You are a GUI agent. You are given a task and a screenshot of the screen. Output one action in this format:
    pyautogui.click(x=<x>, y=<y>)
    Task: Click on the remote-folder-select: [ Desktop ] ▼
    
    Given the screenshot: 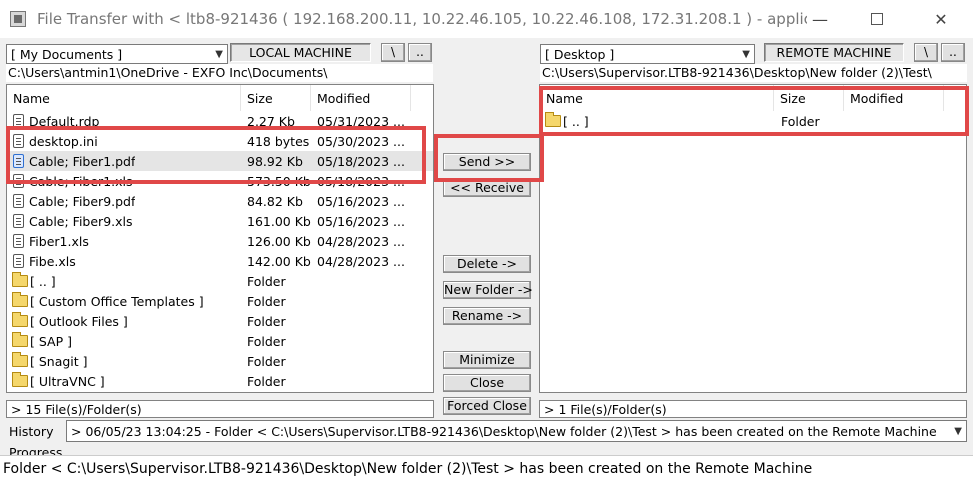 What is the action you would take?
    pyautogui.click(x=647, y=54)
    